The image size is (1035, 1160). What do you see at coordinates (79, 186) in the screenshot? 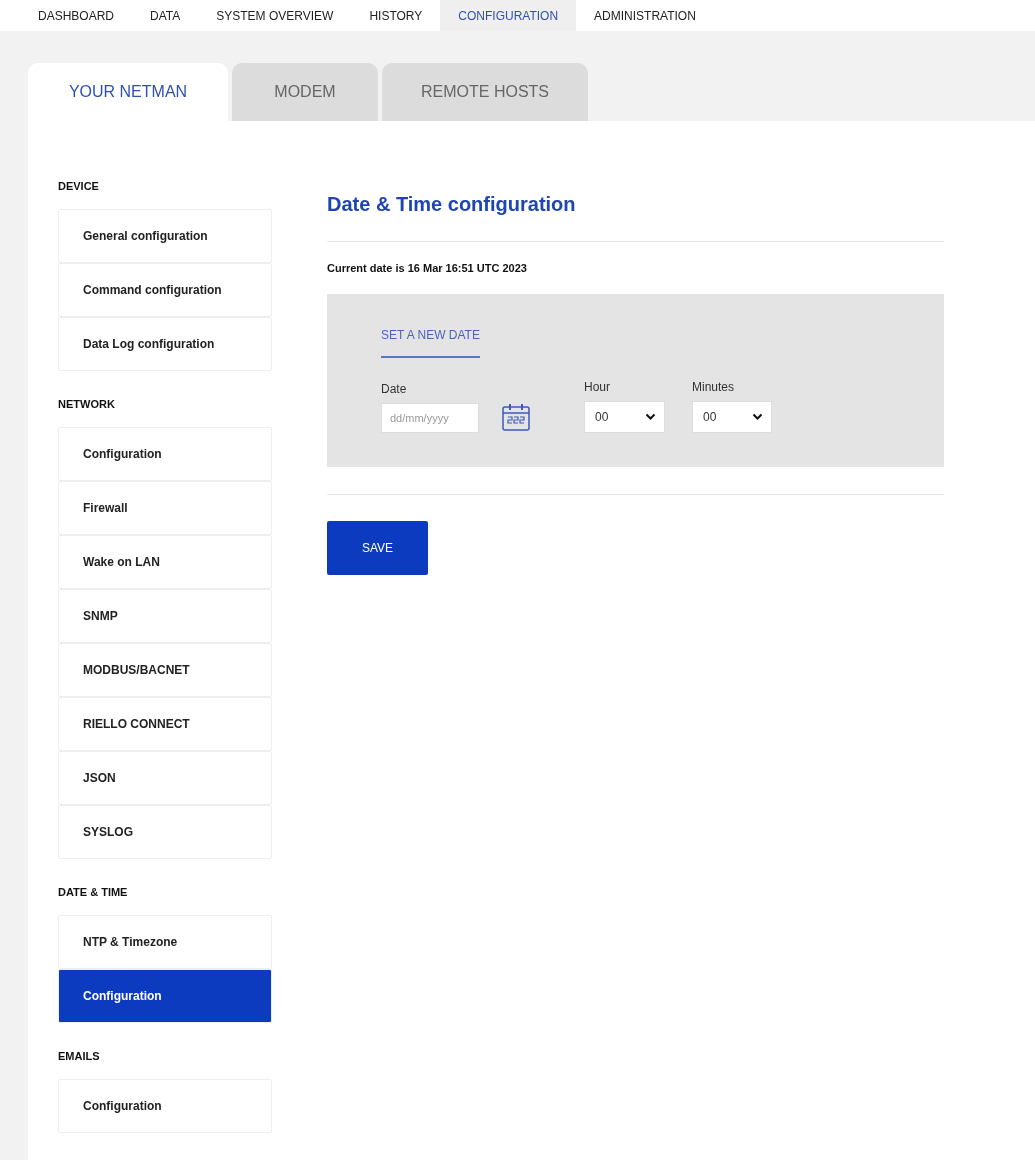
I see `sidebar-heading: DEVICE` at bounding box center [79, 186].